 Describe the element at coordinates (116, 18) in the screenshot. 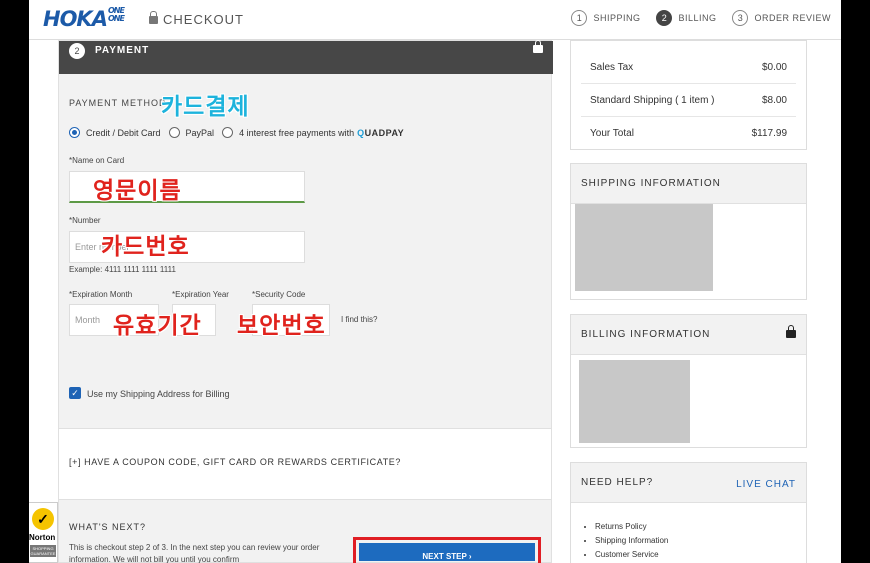

I see `logo-sub-2: ONE` at that location.